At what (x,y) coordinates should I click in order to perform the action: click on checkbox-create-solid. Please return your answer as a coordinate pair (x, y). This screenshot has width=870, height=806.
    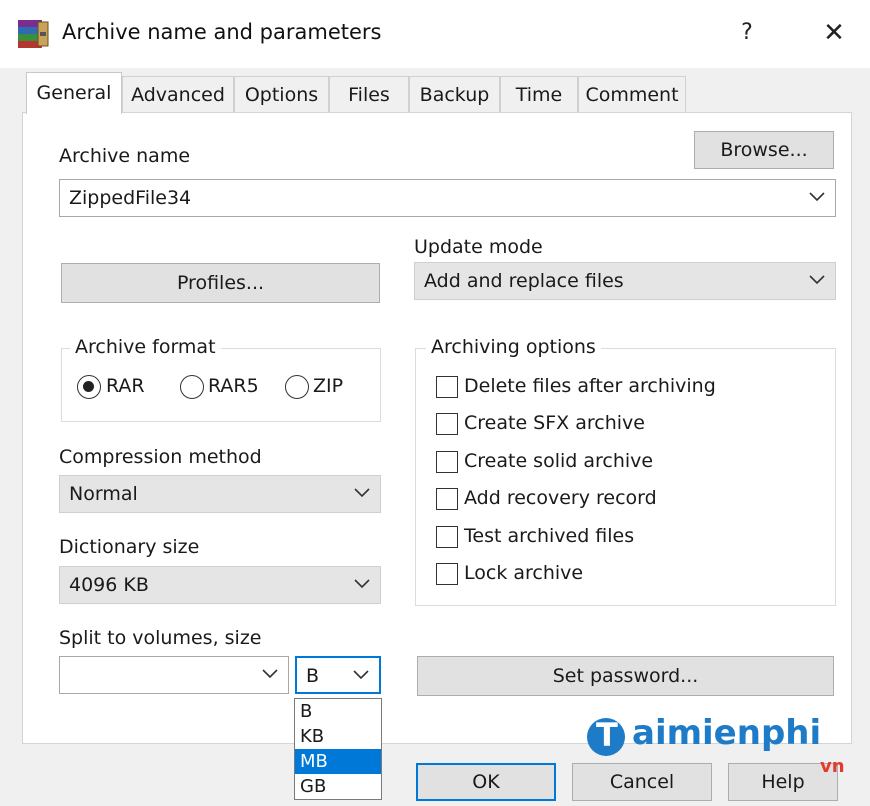
    Looking at the image, I should click on (447, 462).